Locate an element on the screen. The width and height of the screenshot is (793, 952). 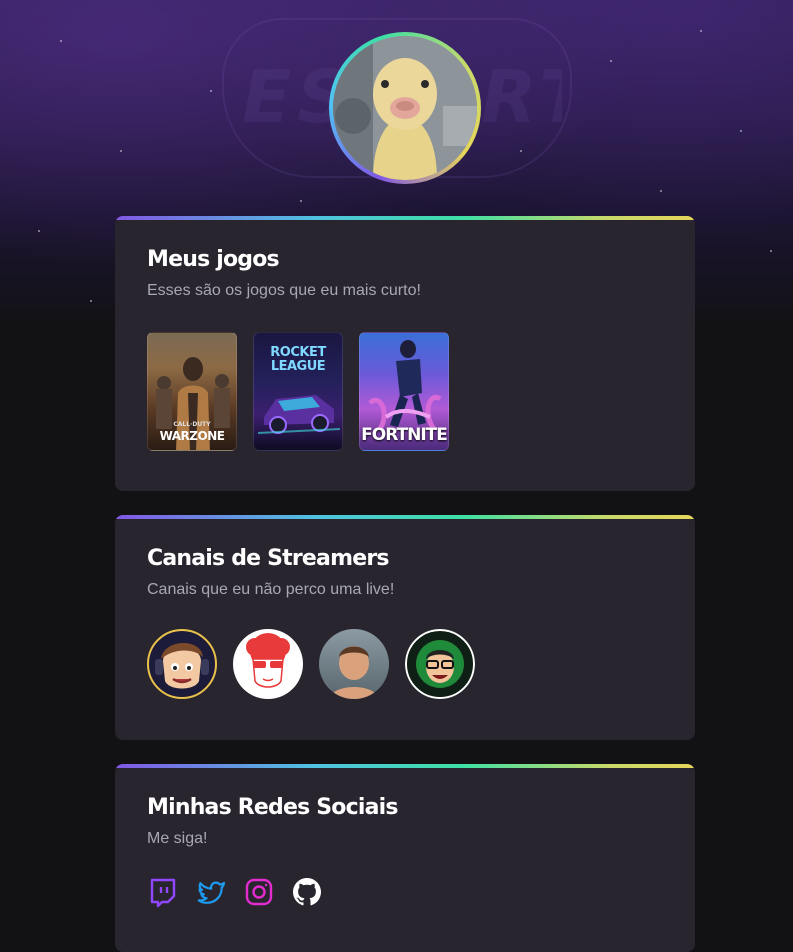
person-photo-icon is located at coordinates (354, 672).